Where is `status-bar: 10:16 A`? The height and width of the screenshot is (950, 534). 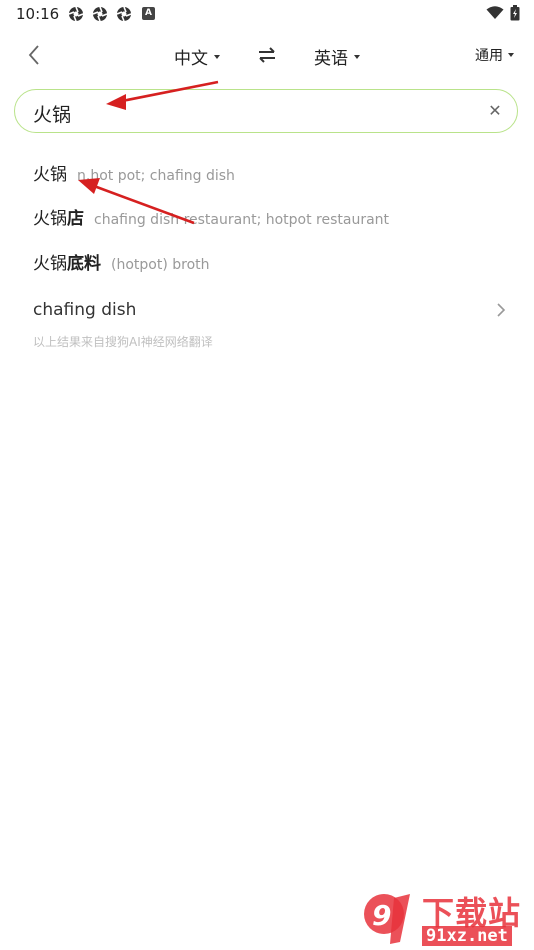
status-bar: 10:16 A is located at coordinates (267, 14).